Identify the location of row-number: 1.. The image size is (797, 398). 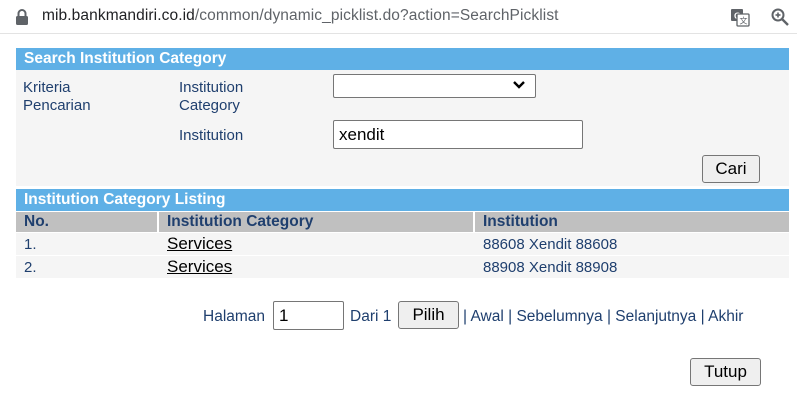
(30, 244).